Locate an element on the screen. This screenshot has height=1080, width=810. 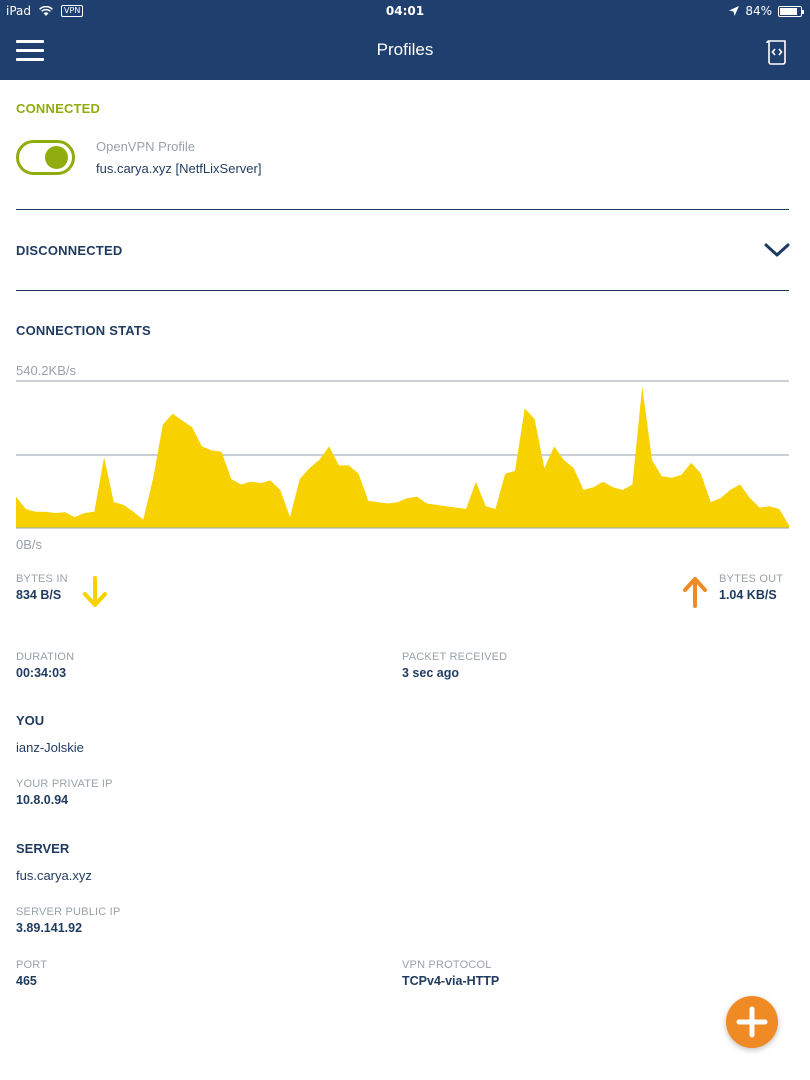
vpn-protocol-label: VPN PROTOCOL is located at coordinates (447, 965).